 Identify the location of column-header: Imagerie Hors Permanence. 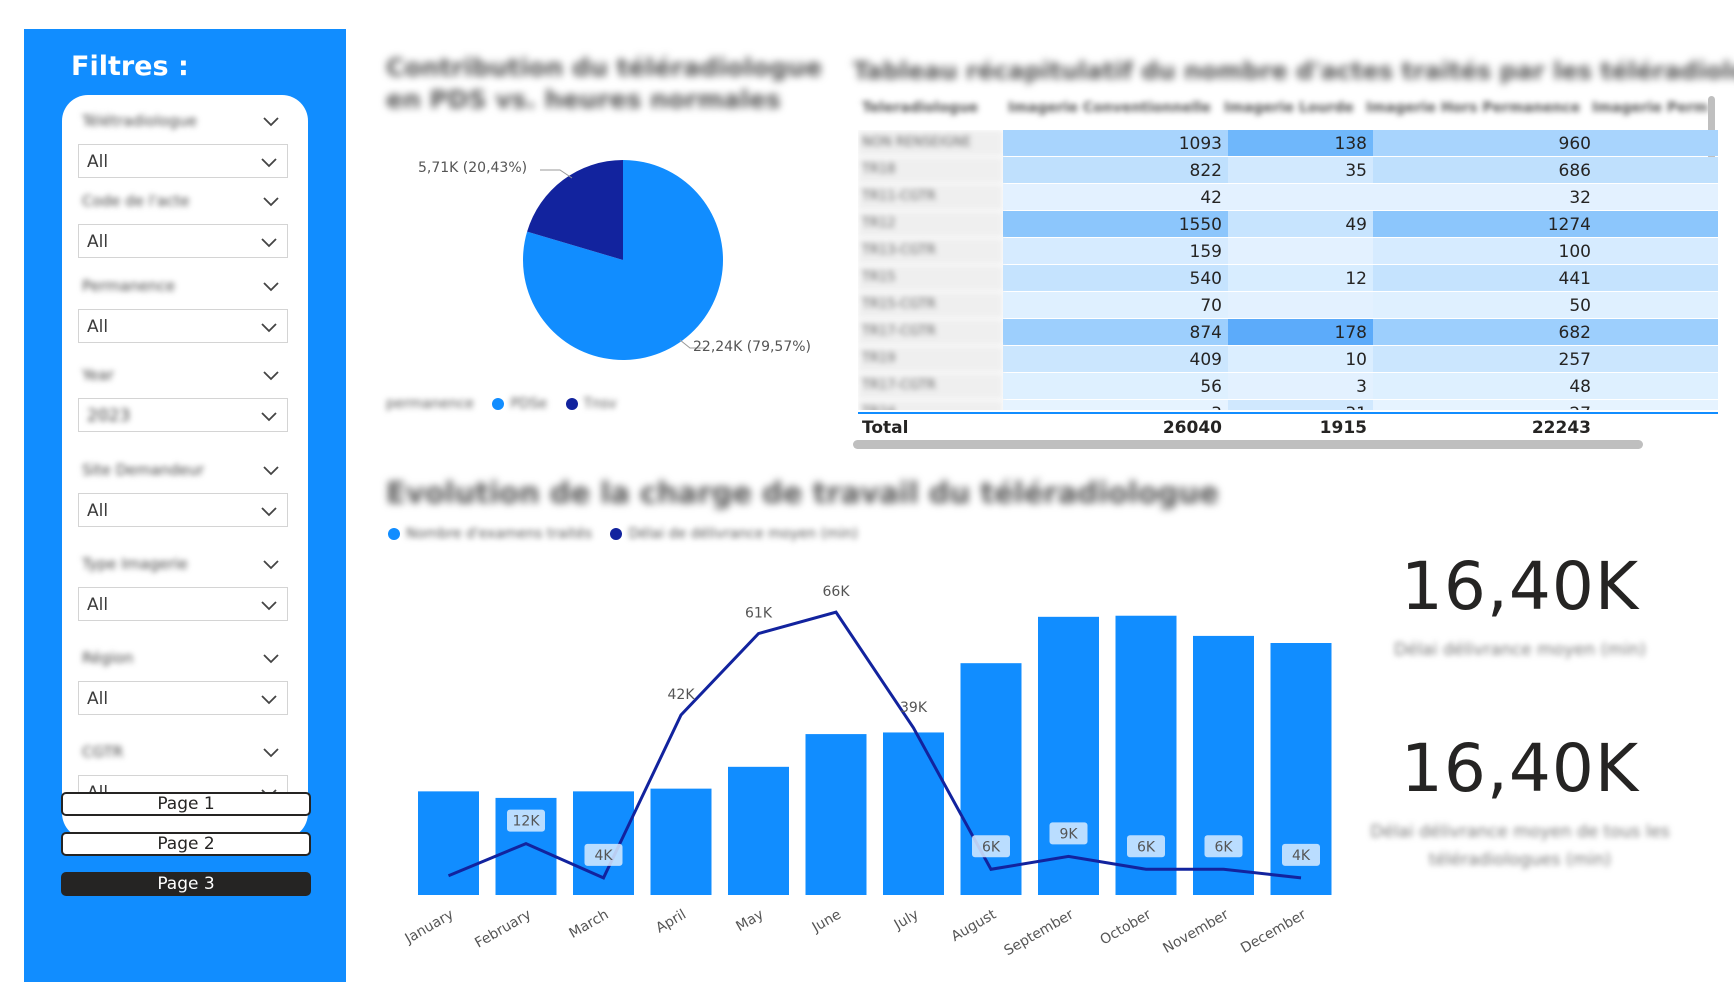
(1473, 108).